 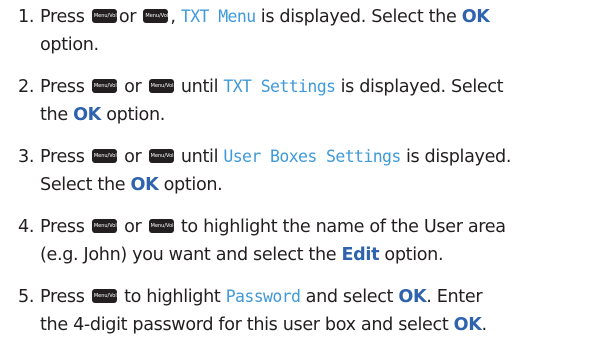 I want to click on step-text: to highlight the name of the User area, so click(x=343, y=227).